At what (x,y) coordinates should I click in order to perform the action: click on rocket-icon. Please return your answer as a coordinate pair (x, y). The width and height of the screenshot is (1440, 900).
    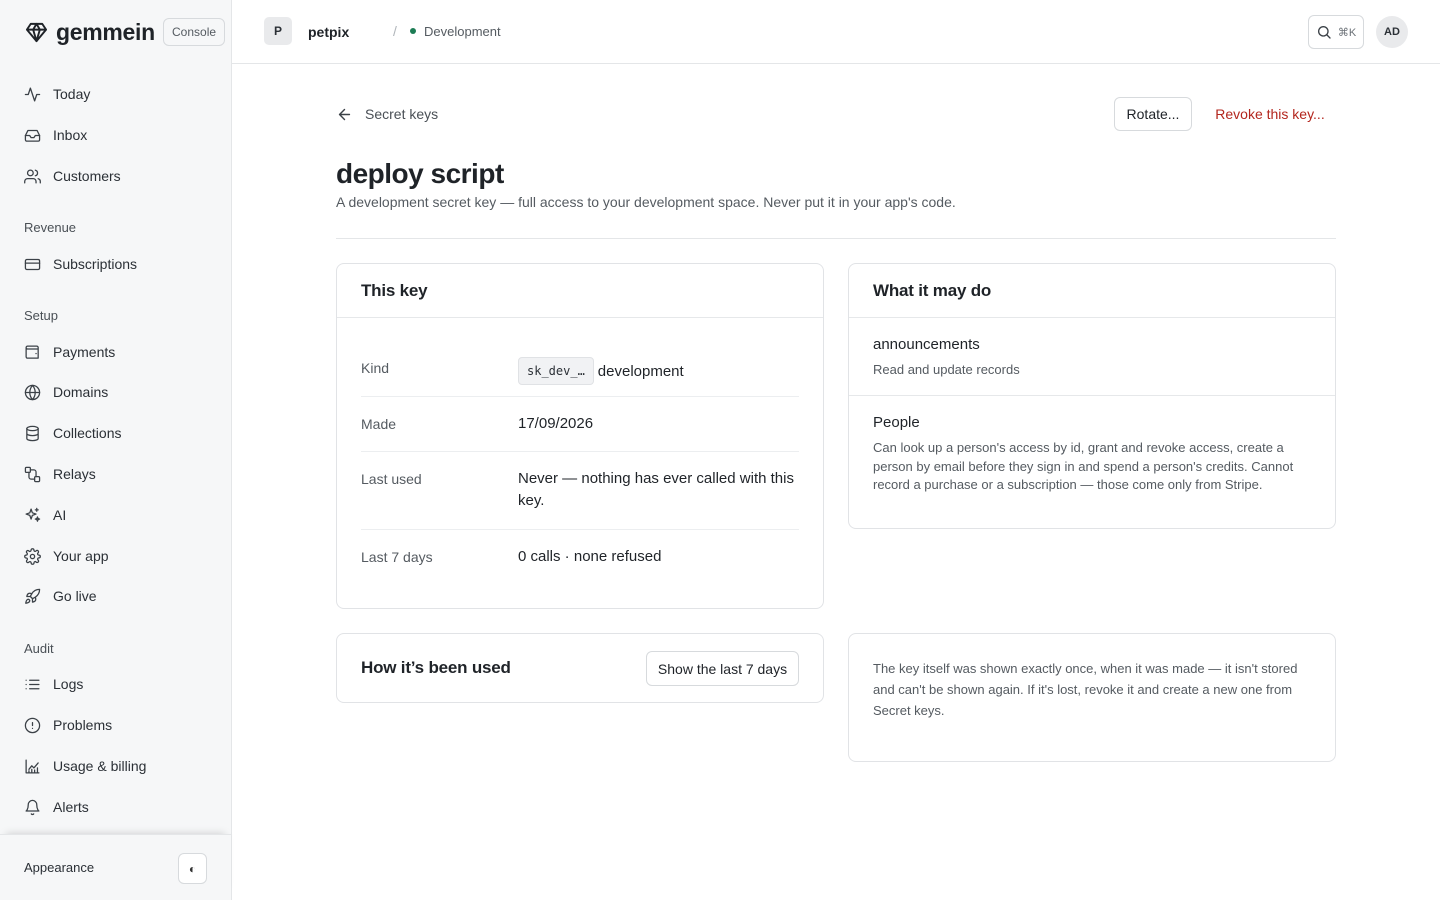
    Looking at the image, I should click on (33, 596).